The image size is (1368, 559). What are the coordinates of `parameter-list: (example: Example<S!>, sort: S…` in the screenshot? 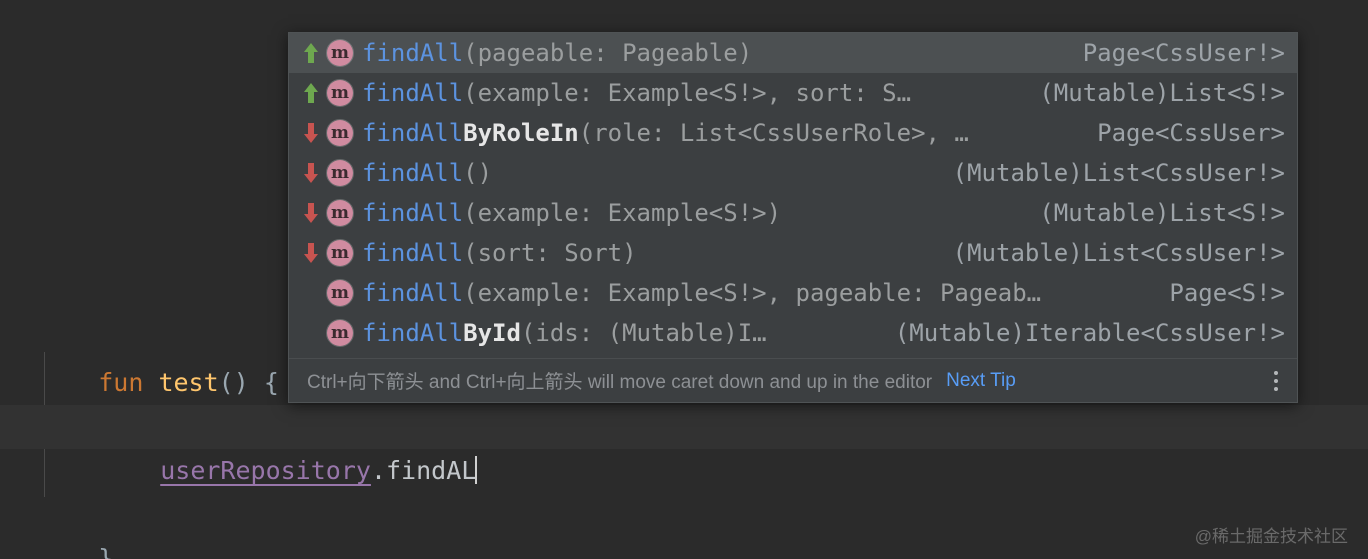 It's located at (687, 93).